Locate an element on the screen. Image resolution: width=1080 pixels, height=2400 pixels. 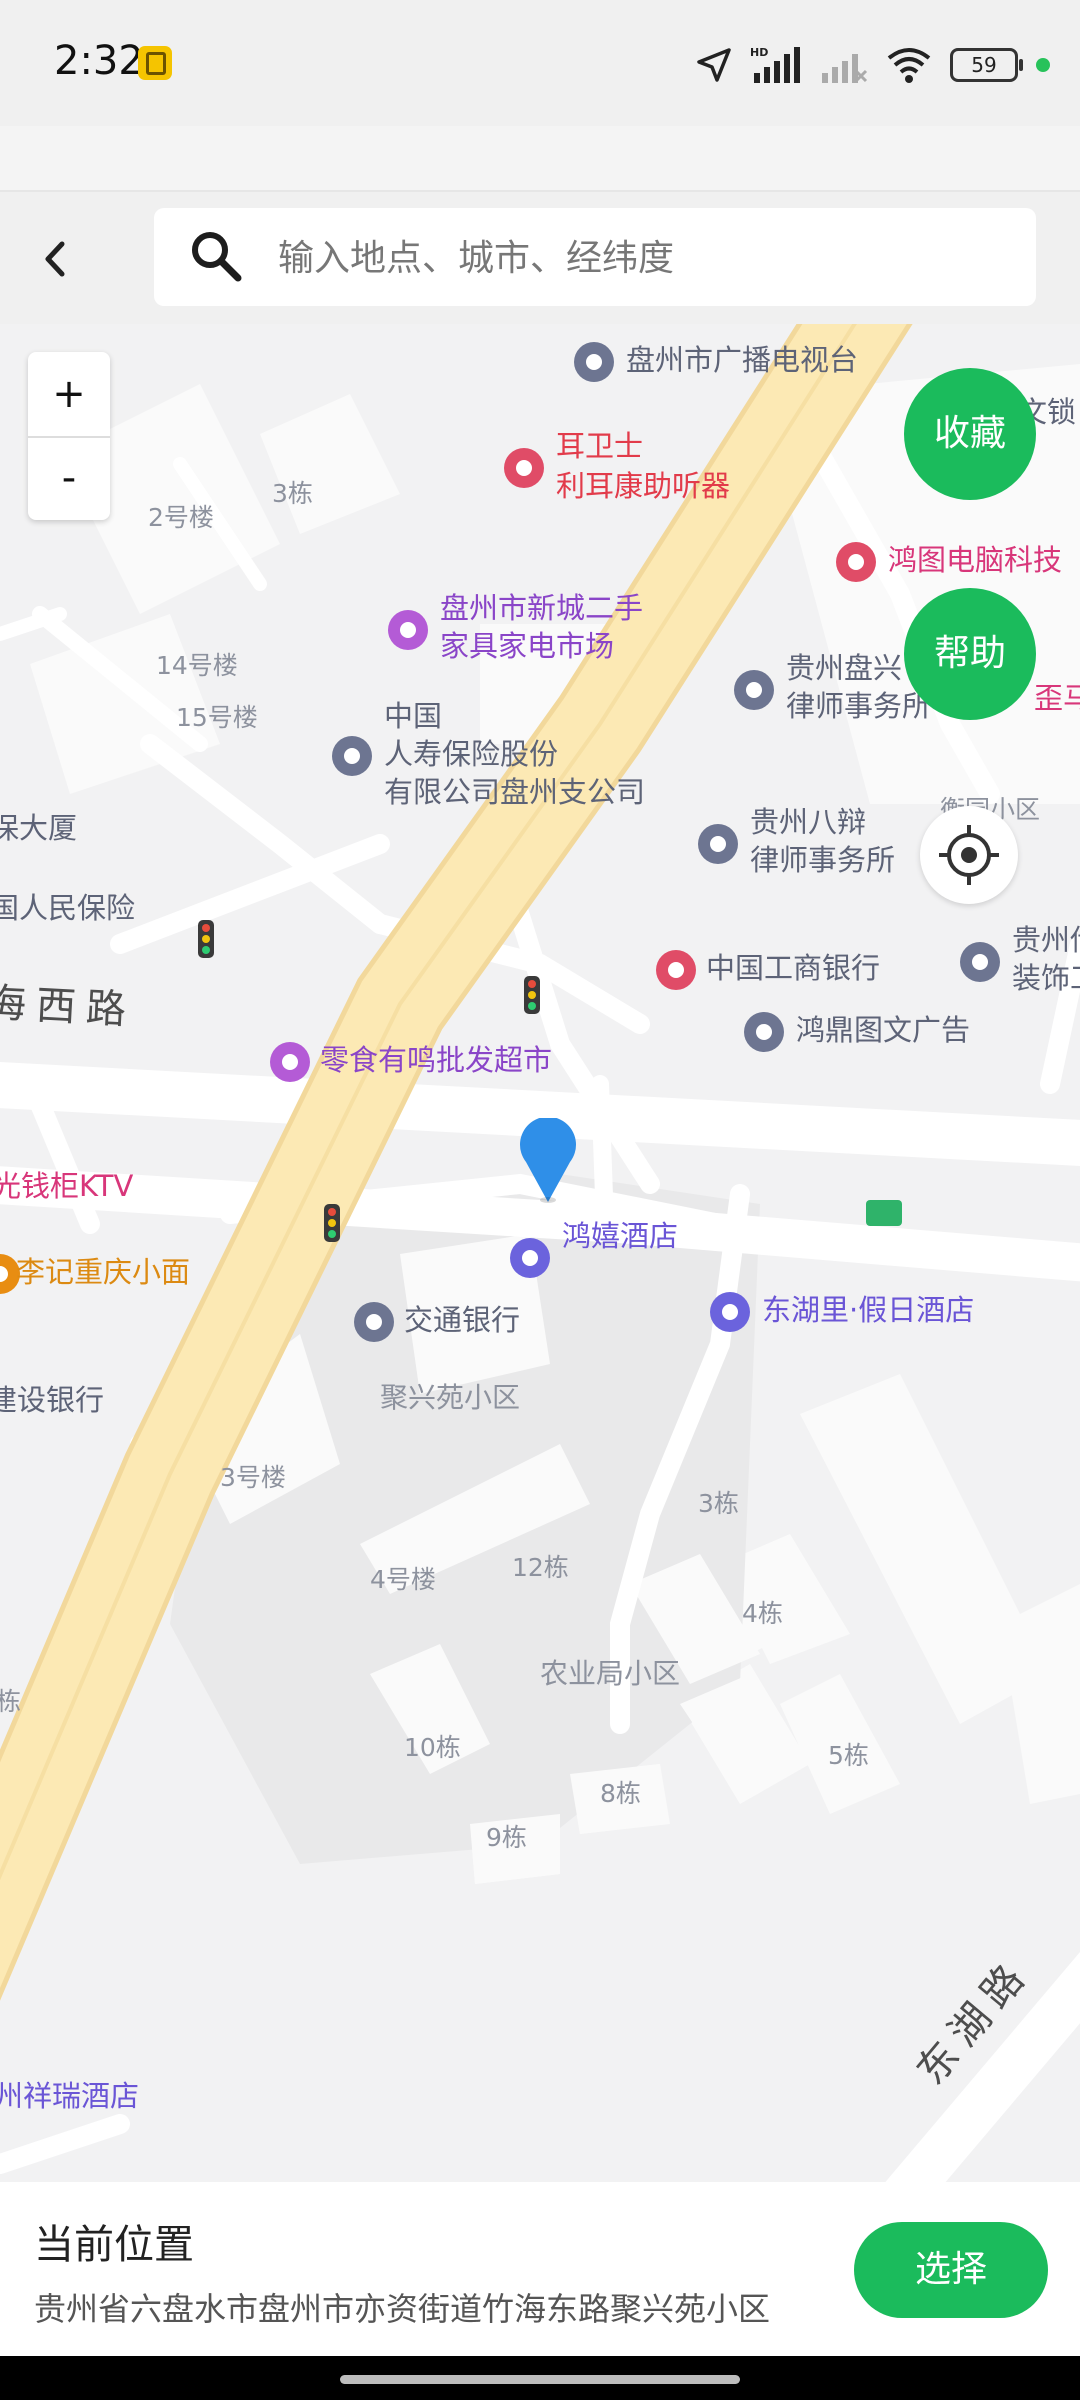
building-label: 4号楼 is located at coordinates (403, 1579).